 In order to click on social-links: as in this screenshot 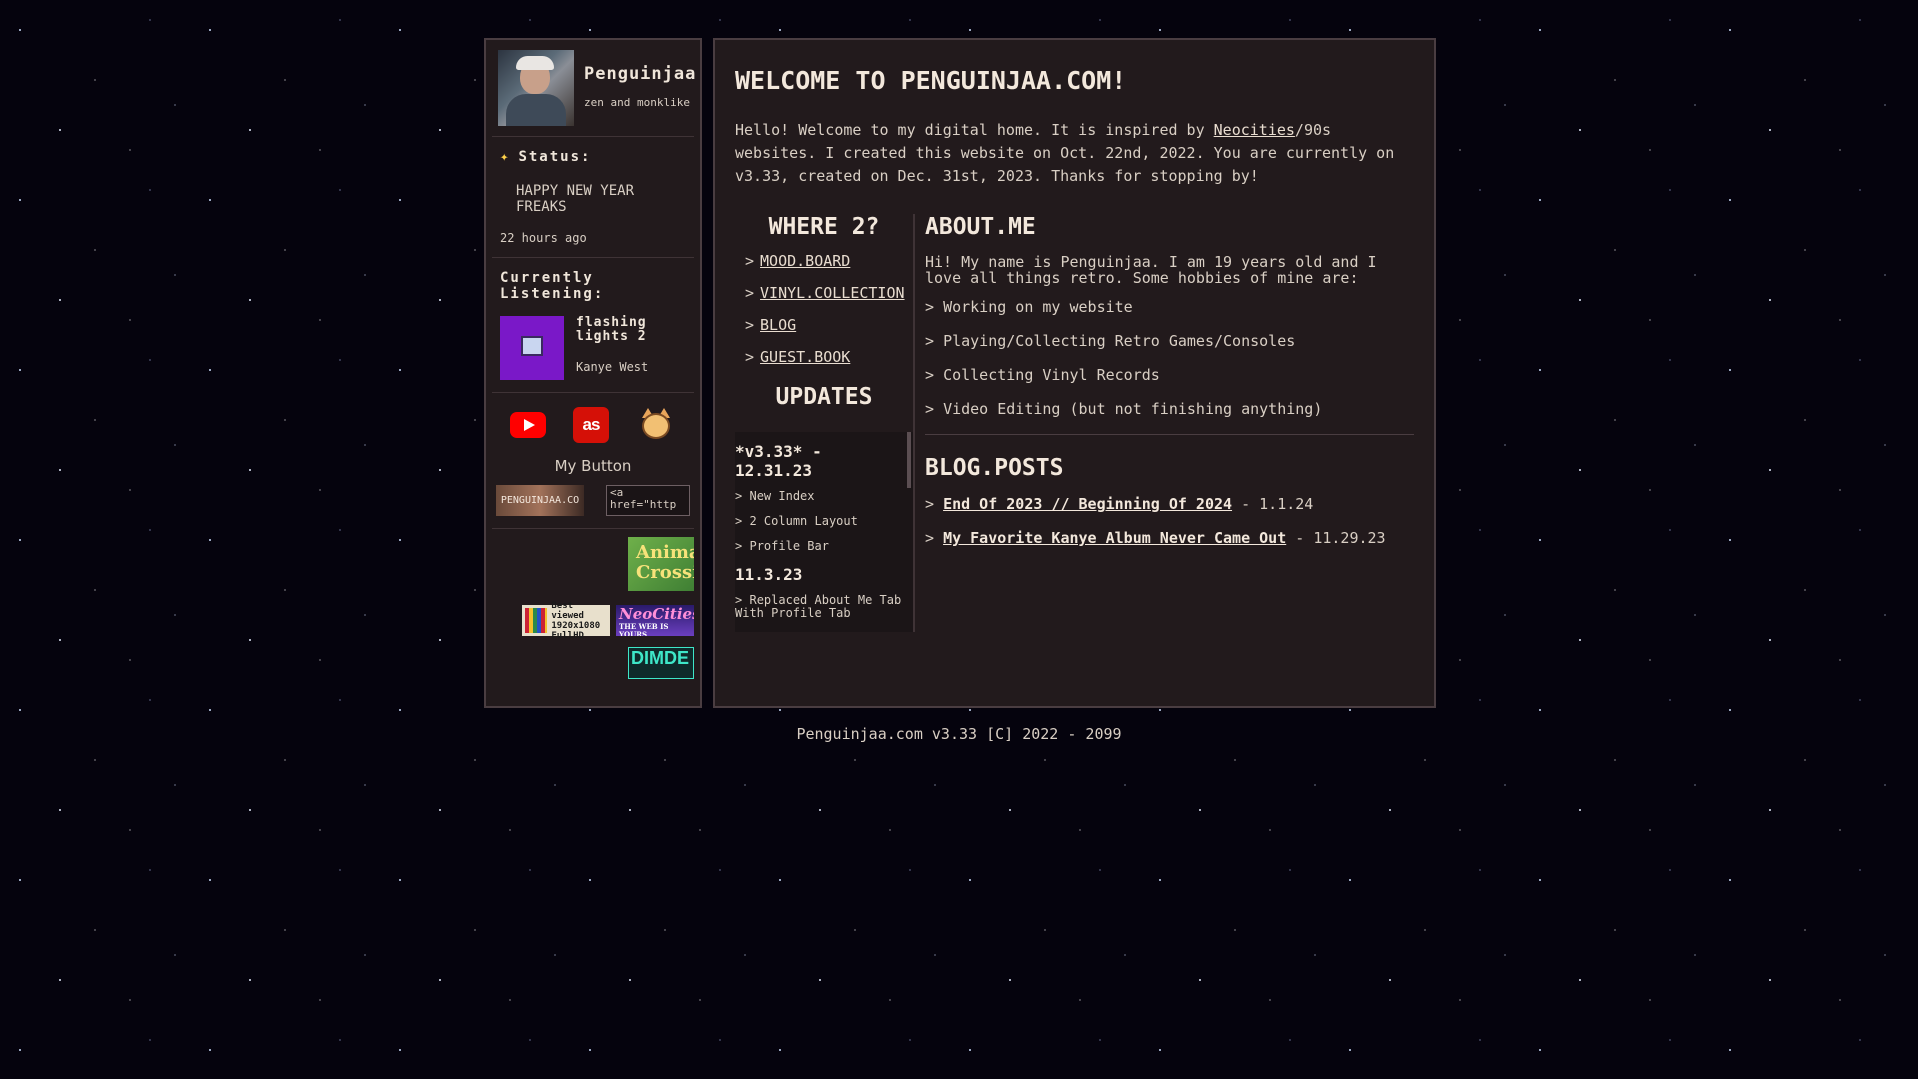, I will do `click(593, 422)`.